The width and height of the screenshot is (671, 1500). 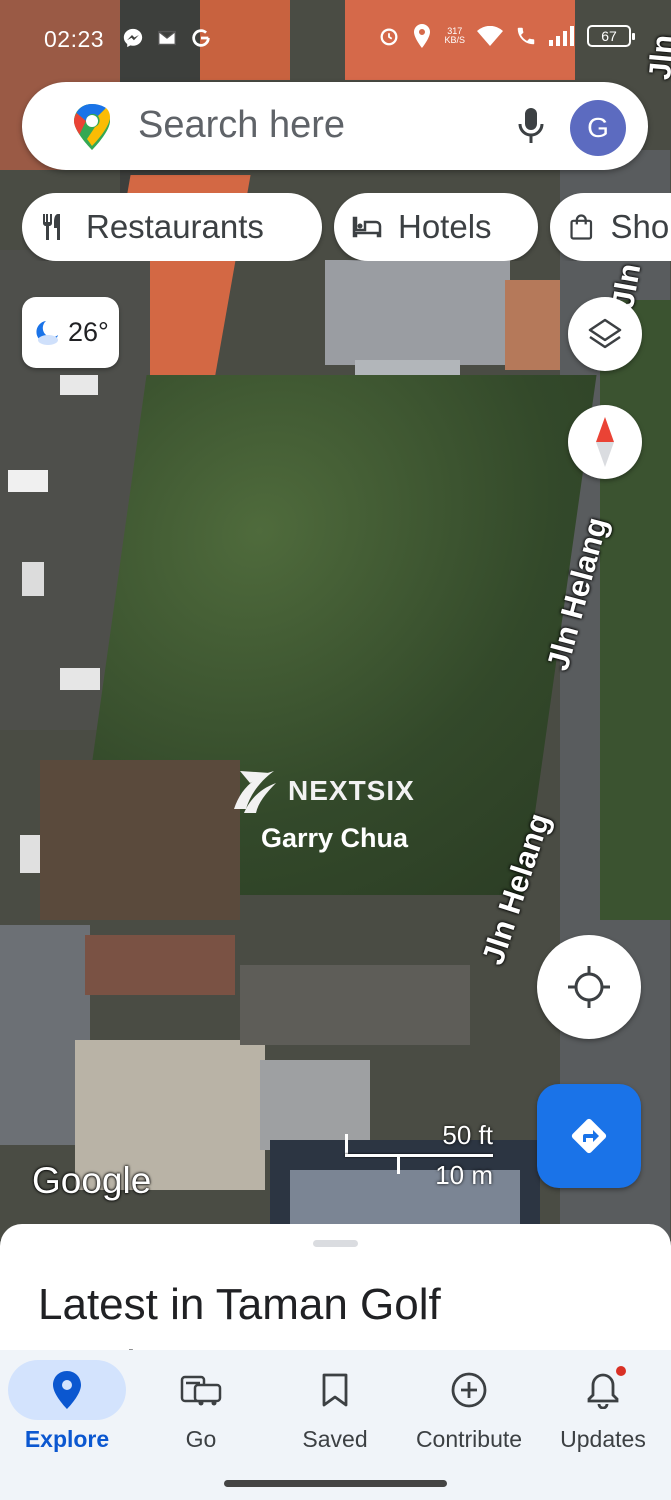 I want to click on nav-label: Updates, so click(x=603, y=1439).